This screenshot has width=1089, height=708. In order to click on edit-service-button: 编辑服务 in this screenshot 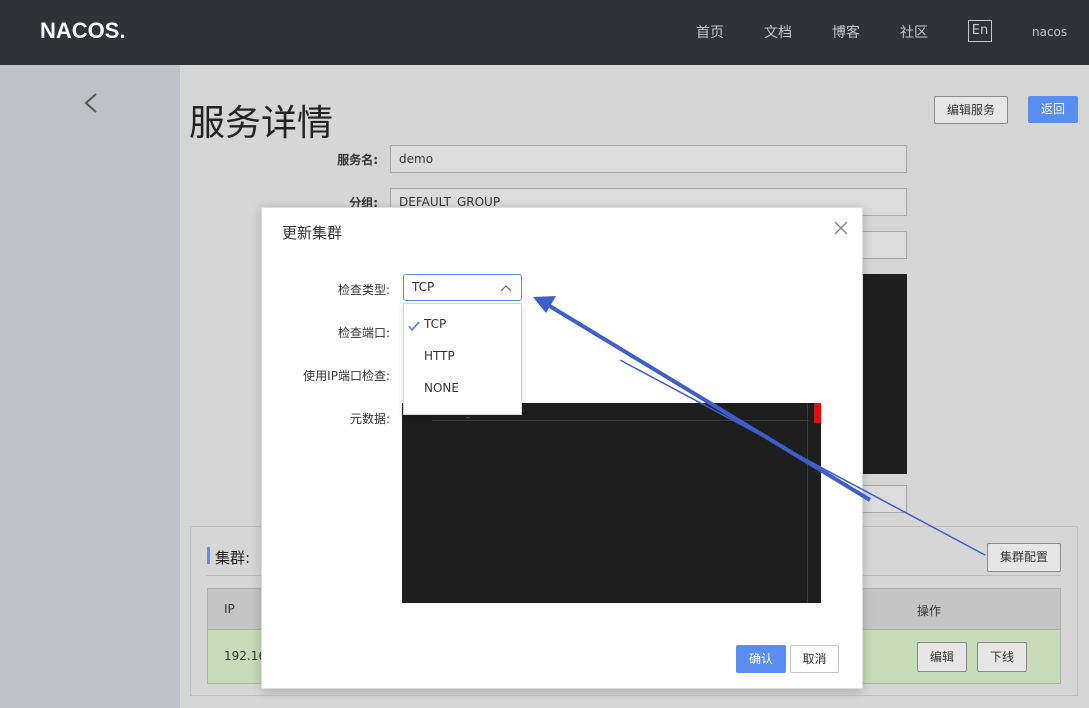, I will do `click(971, 110)`.